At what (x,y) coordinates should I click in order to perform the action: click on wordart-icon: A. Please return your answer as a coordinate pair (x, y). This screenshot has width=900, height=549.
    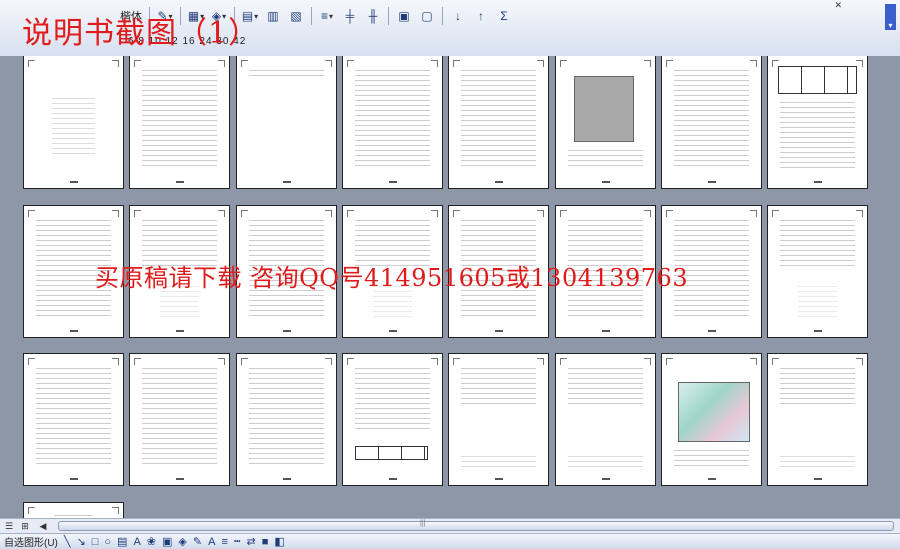
    Looking at the image, I should click on (136, 542).